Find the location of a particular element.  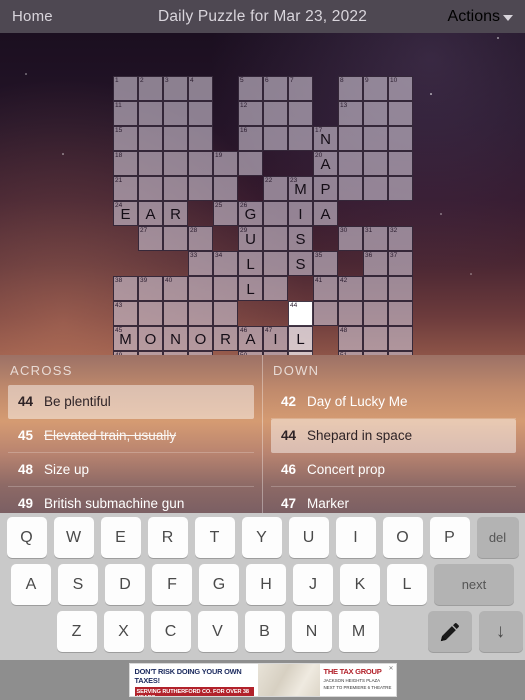

key-q: Q is located at coordinates (26, 537).